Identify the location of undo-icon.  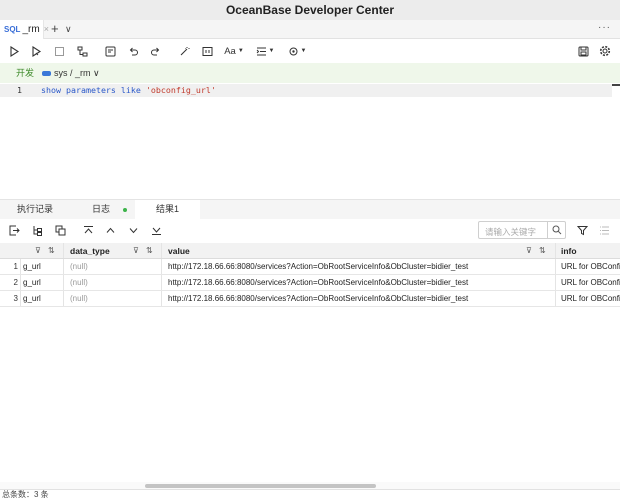
(133, 51).